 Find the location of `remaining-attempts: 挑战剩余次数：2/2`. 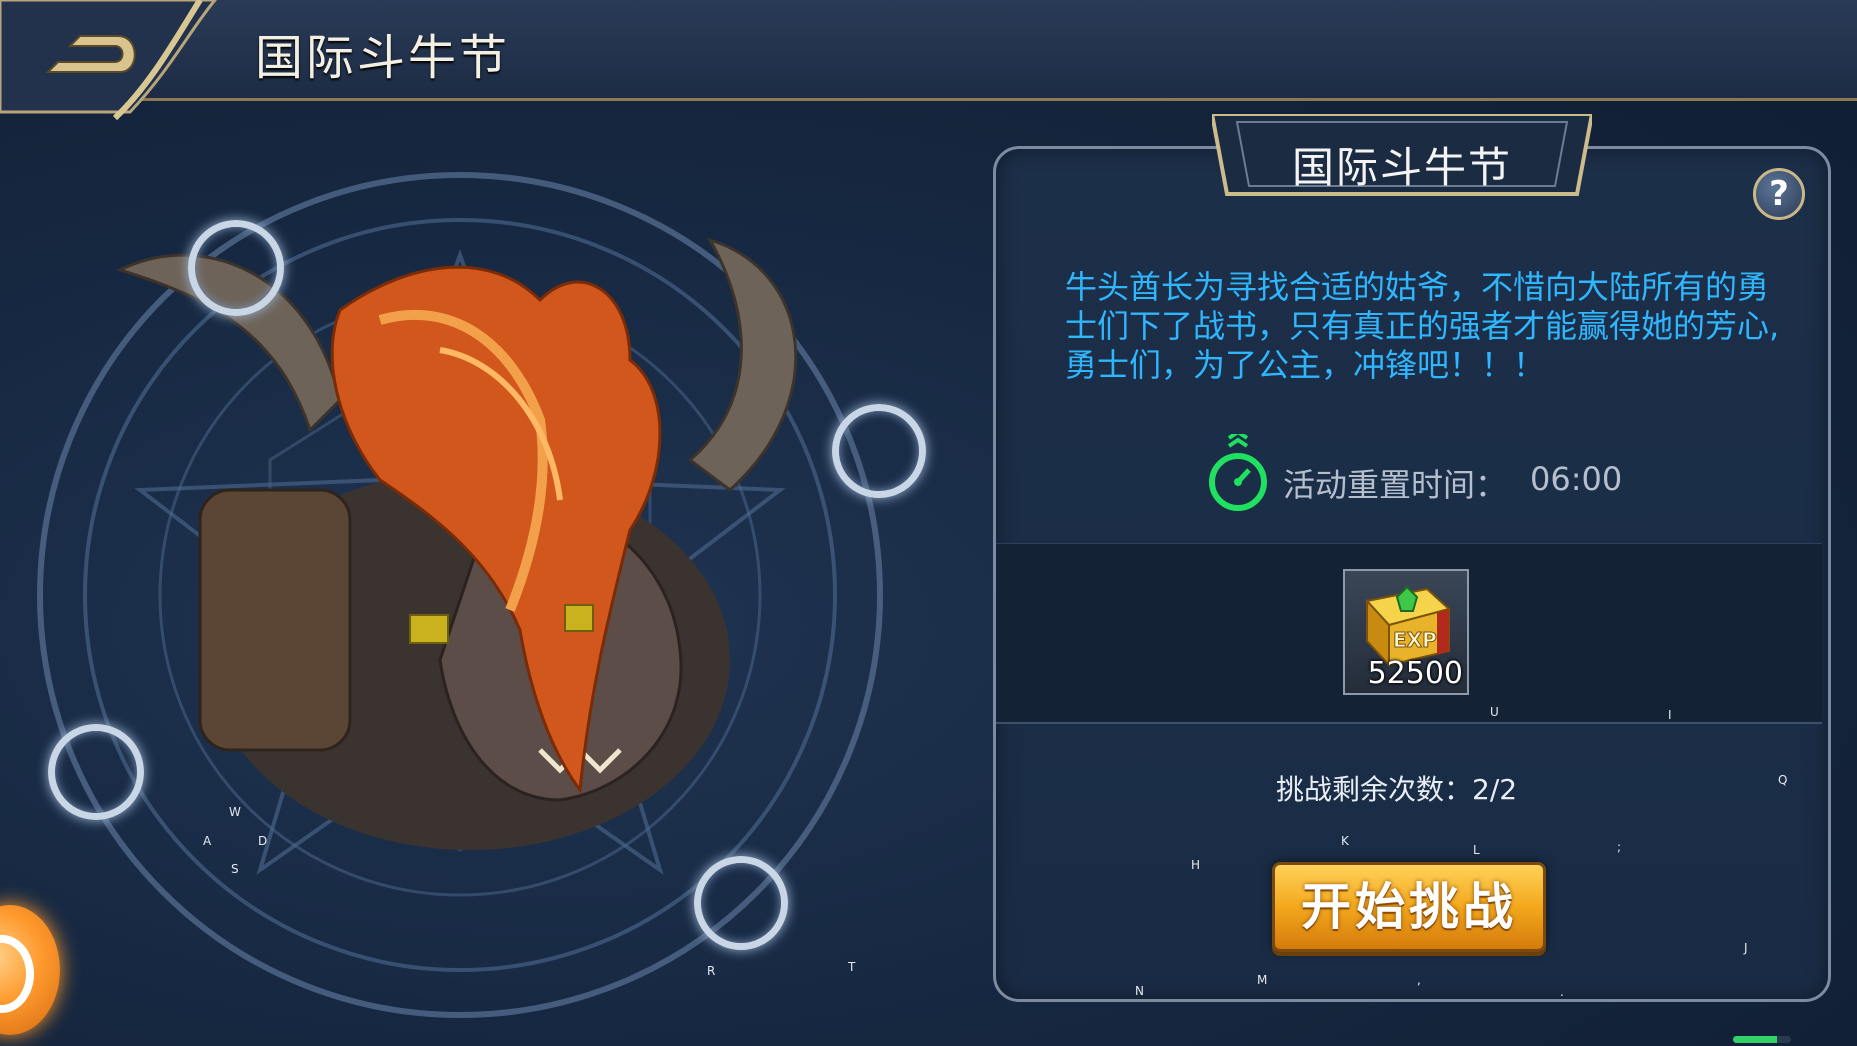

remaining-attempts: 挑战剩余次数：2/2 is located at coordinates (1397, 789).